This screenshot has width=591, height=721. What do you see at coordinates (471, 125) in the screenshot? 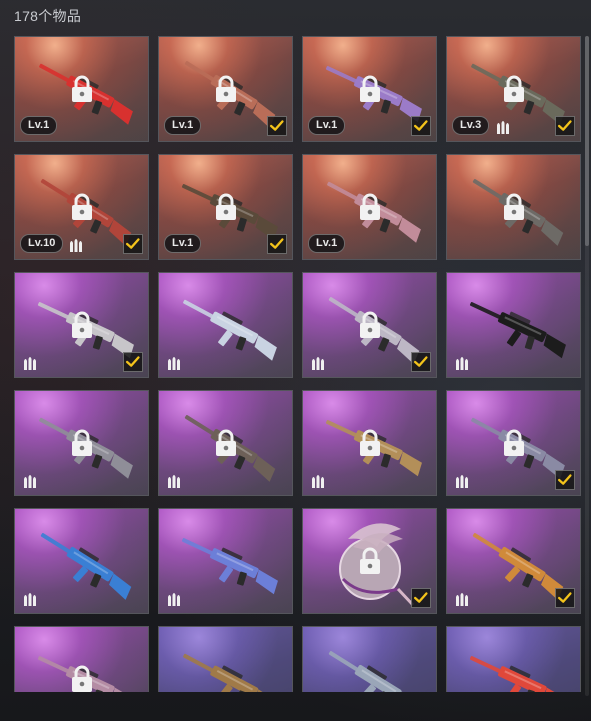
I see `level-badge: Lv.3` at bounding box center [471, 125].